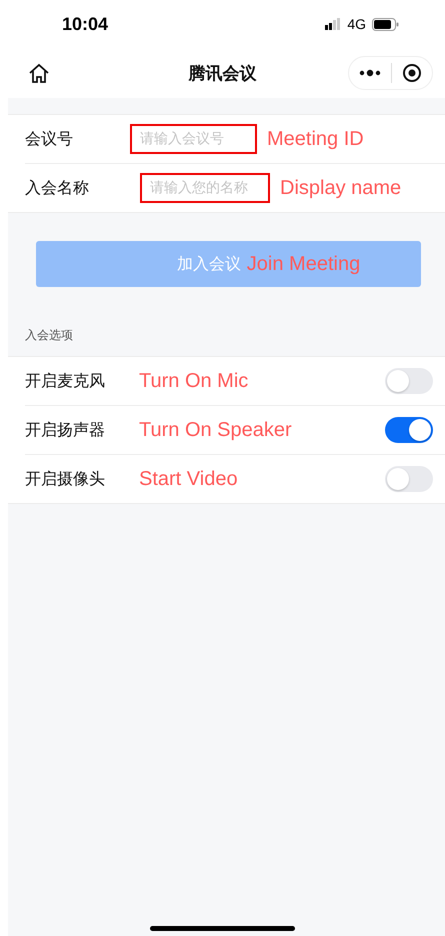 This screenshot has width=445, height=936. What do you see at coordinates (303, 264) in the screenshot?
I see `annotation-label: Join Meeting` at bounding box center [303, 264].